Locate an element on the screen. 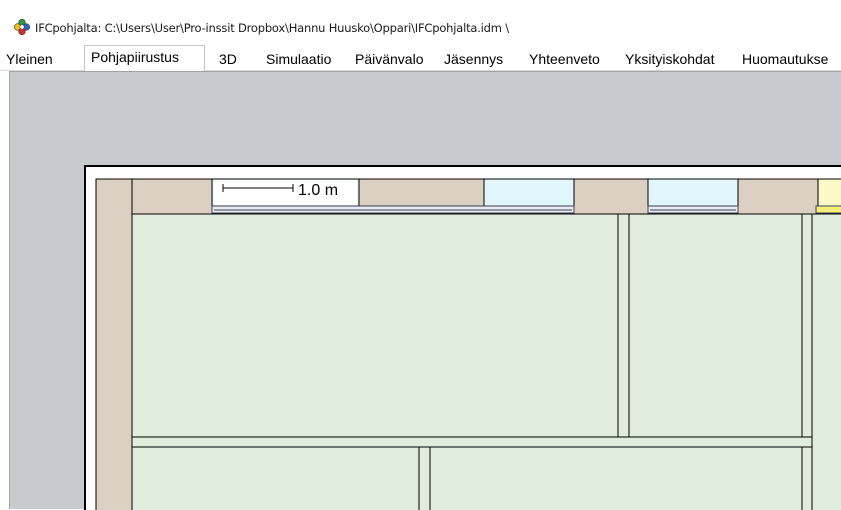 The height and width of the screenshot is (510, 841). tab-yleinen: Yleinen is located at coordinates (44, 59).